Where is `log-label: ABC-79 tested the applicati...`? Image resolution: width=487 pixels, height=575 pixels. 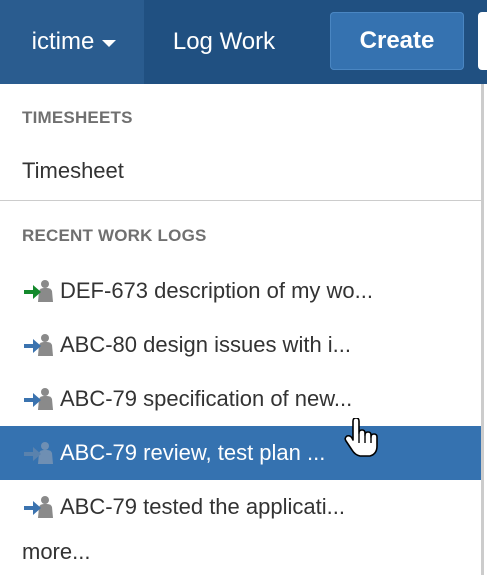 log-label: ABC-79 tested the applicati... is located at coordinates (202, 506).